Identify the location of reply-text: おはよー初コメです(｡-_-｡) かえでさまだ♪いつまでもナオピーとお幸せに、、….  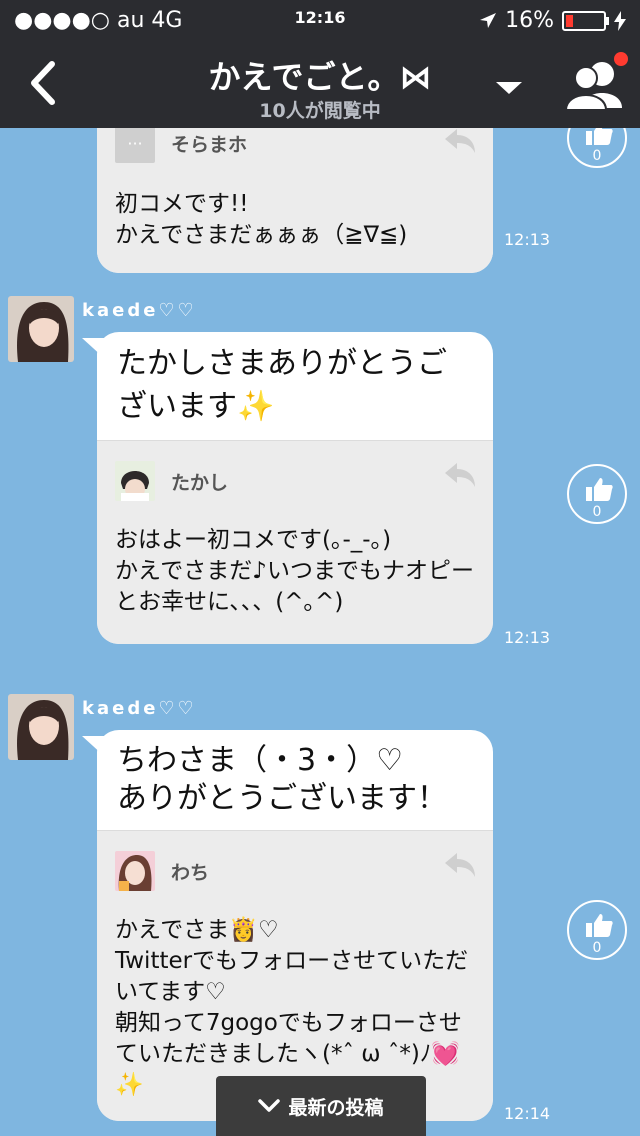
(294, 571).